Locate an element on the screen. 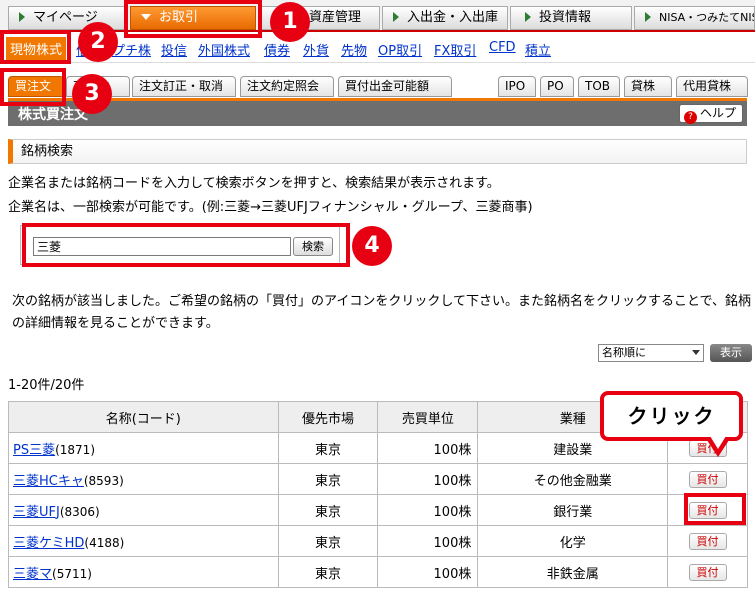  subnav-bond: 債券 is located at coordinates (277, 49).